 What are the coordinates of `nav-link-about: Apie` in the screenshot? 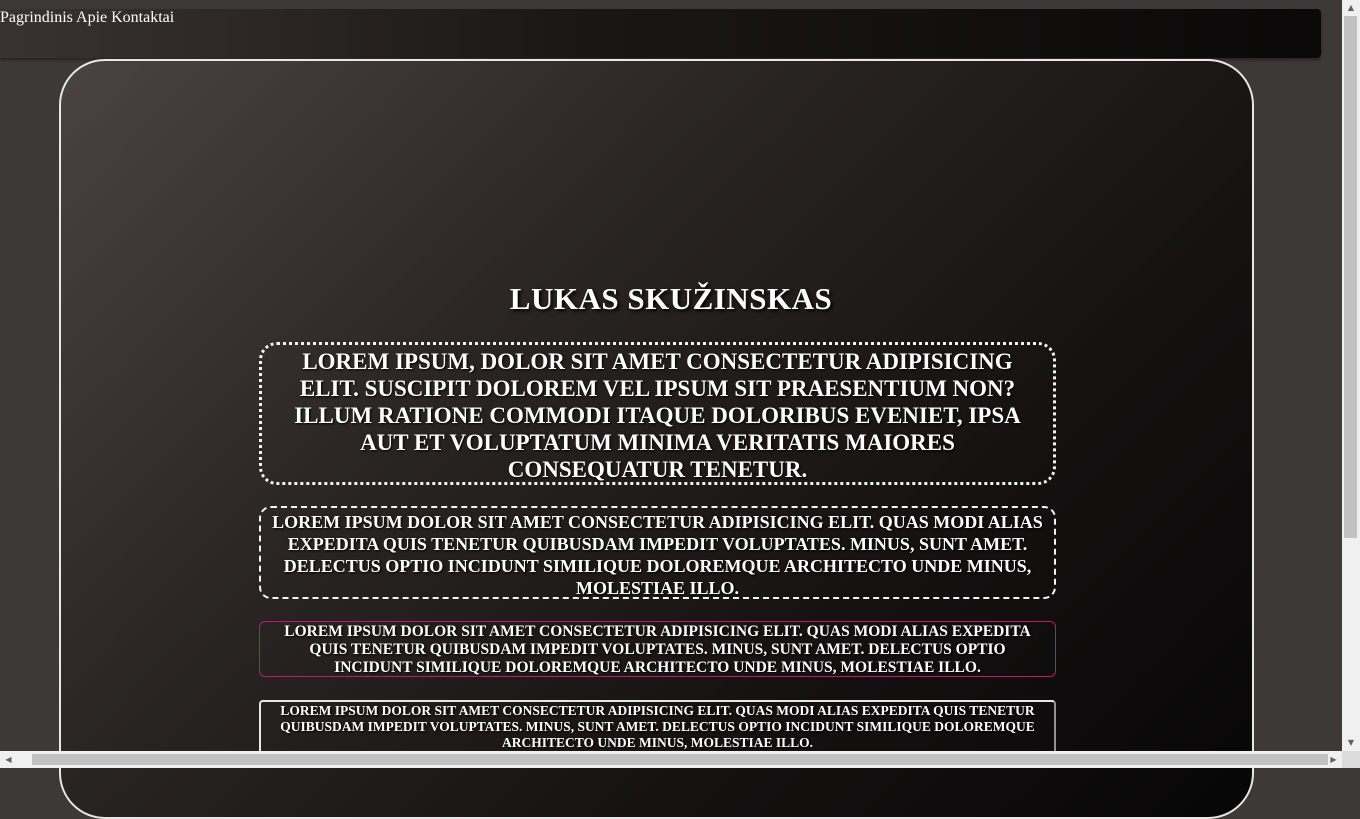 It's located at (91, 17).